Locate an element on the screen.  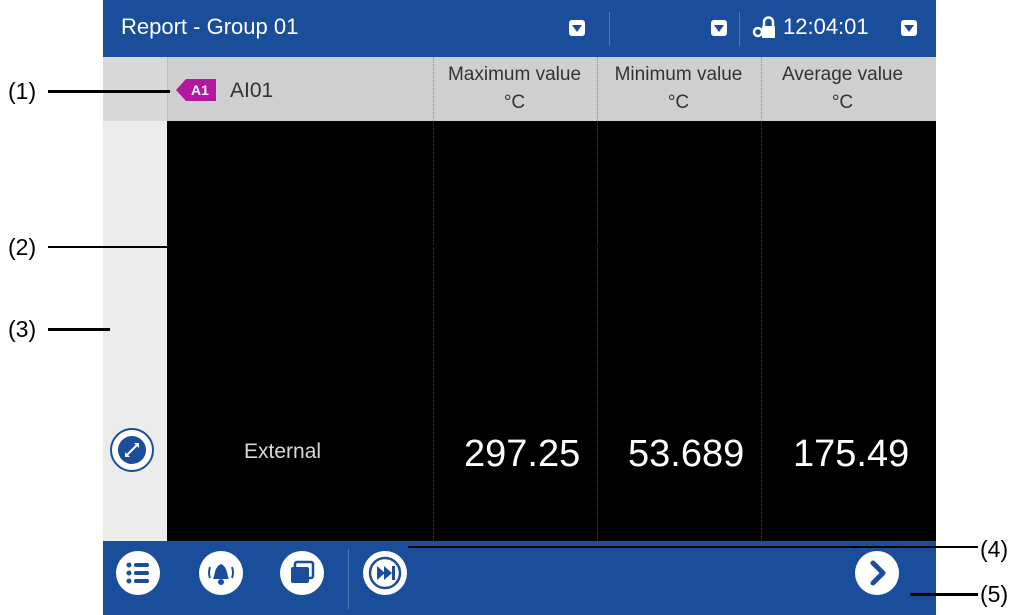
column-title: Minimum value is located at coordinates (678, 74).